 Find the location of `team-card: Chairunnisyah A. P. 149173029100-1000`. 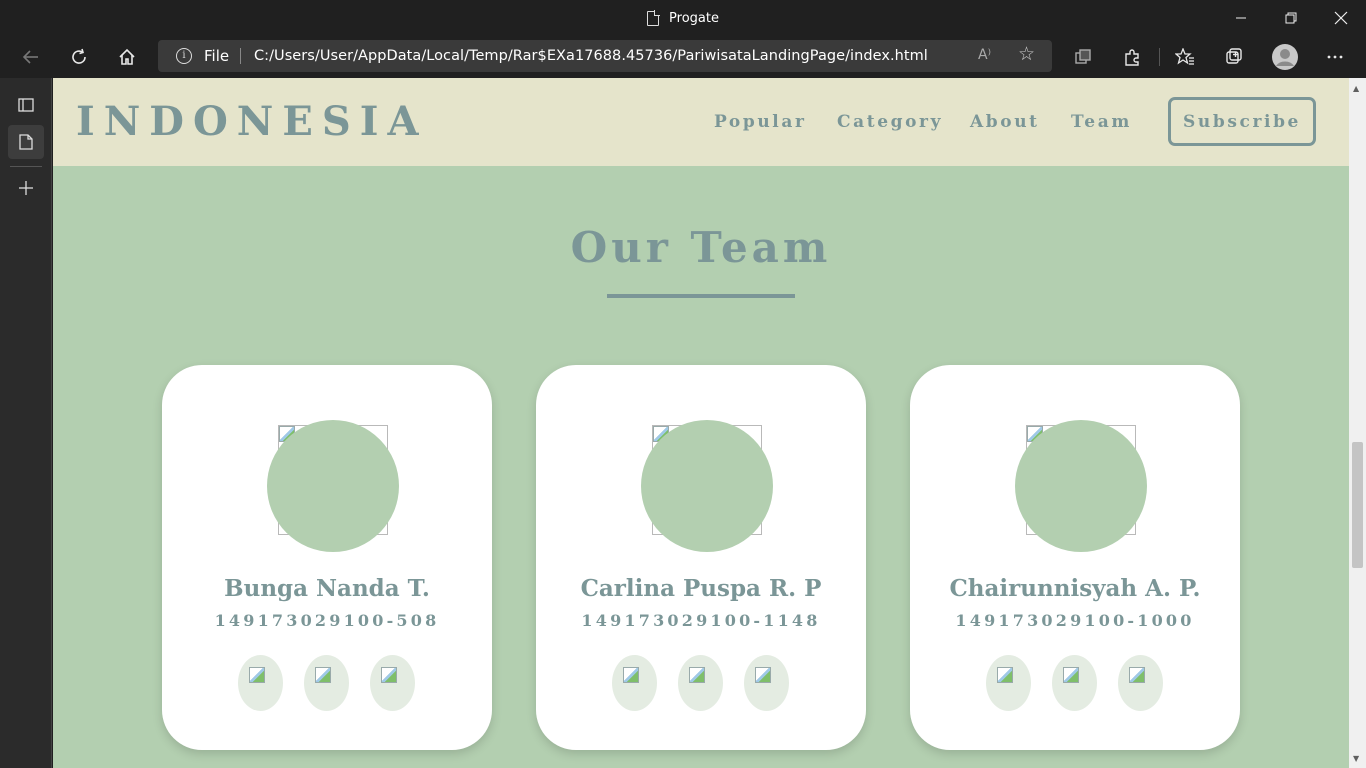

team-card: Chairunnisyah A. P. 149173029100-1000 is located at coordinates (1075, 557).